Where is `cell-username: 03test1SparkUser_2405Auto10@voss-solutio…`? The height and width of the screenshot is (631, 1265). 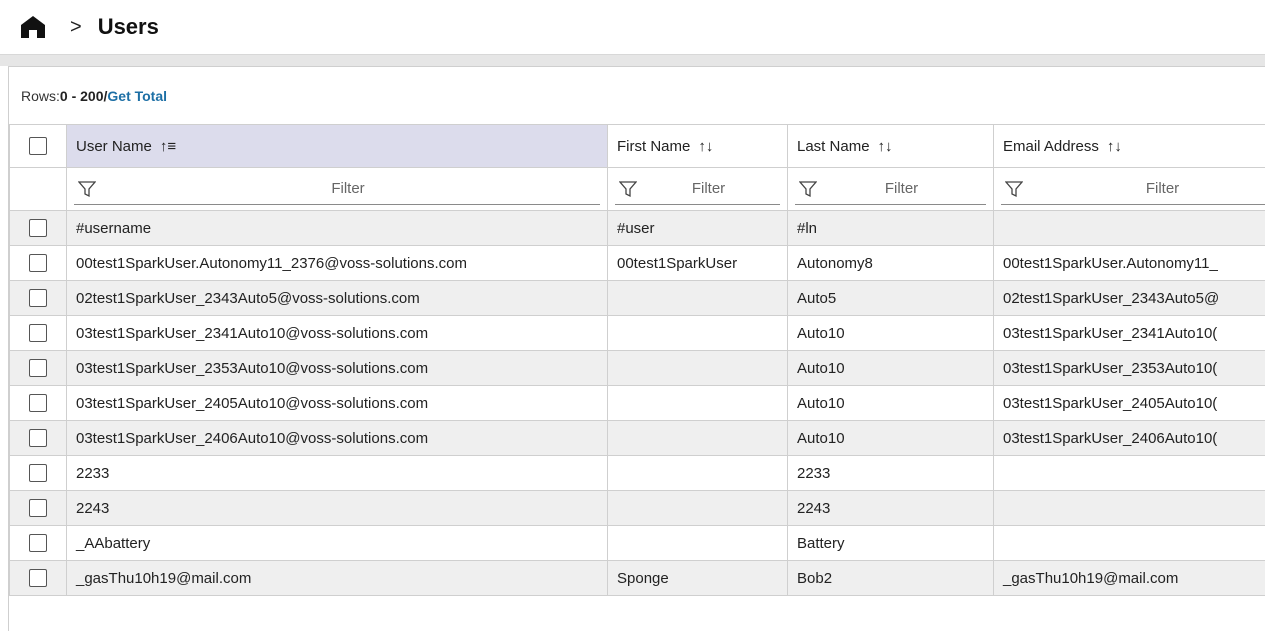 cell-username: 03test1SparkUser_2405Auto10@voss-solutio… is located at coordinates (337, 403).